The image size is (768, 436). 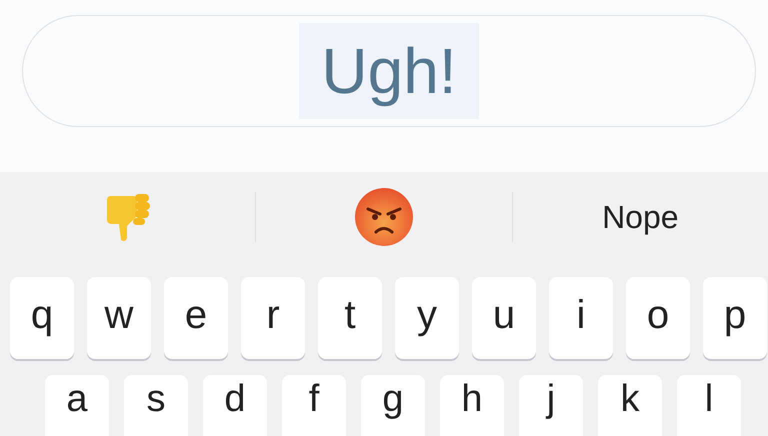 What do you see at coordinates (119, 318) in the screenshot?
I see `key: w` at bounding box center [119, 318].